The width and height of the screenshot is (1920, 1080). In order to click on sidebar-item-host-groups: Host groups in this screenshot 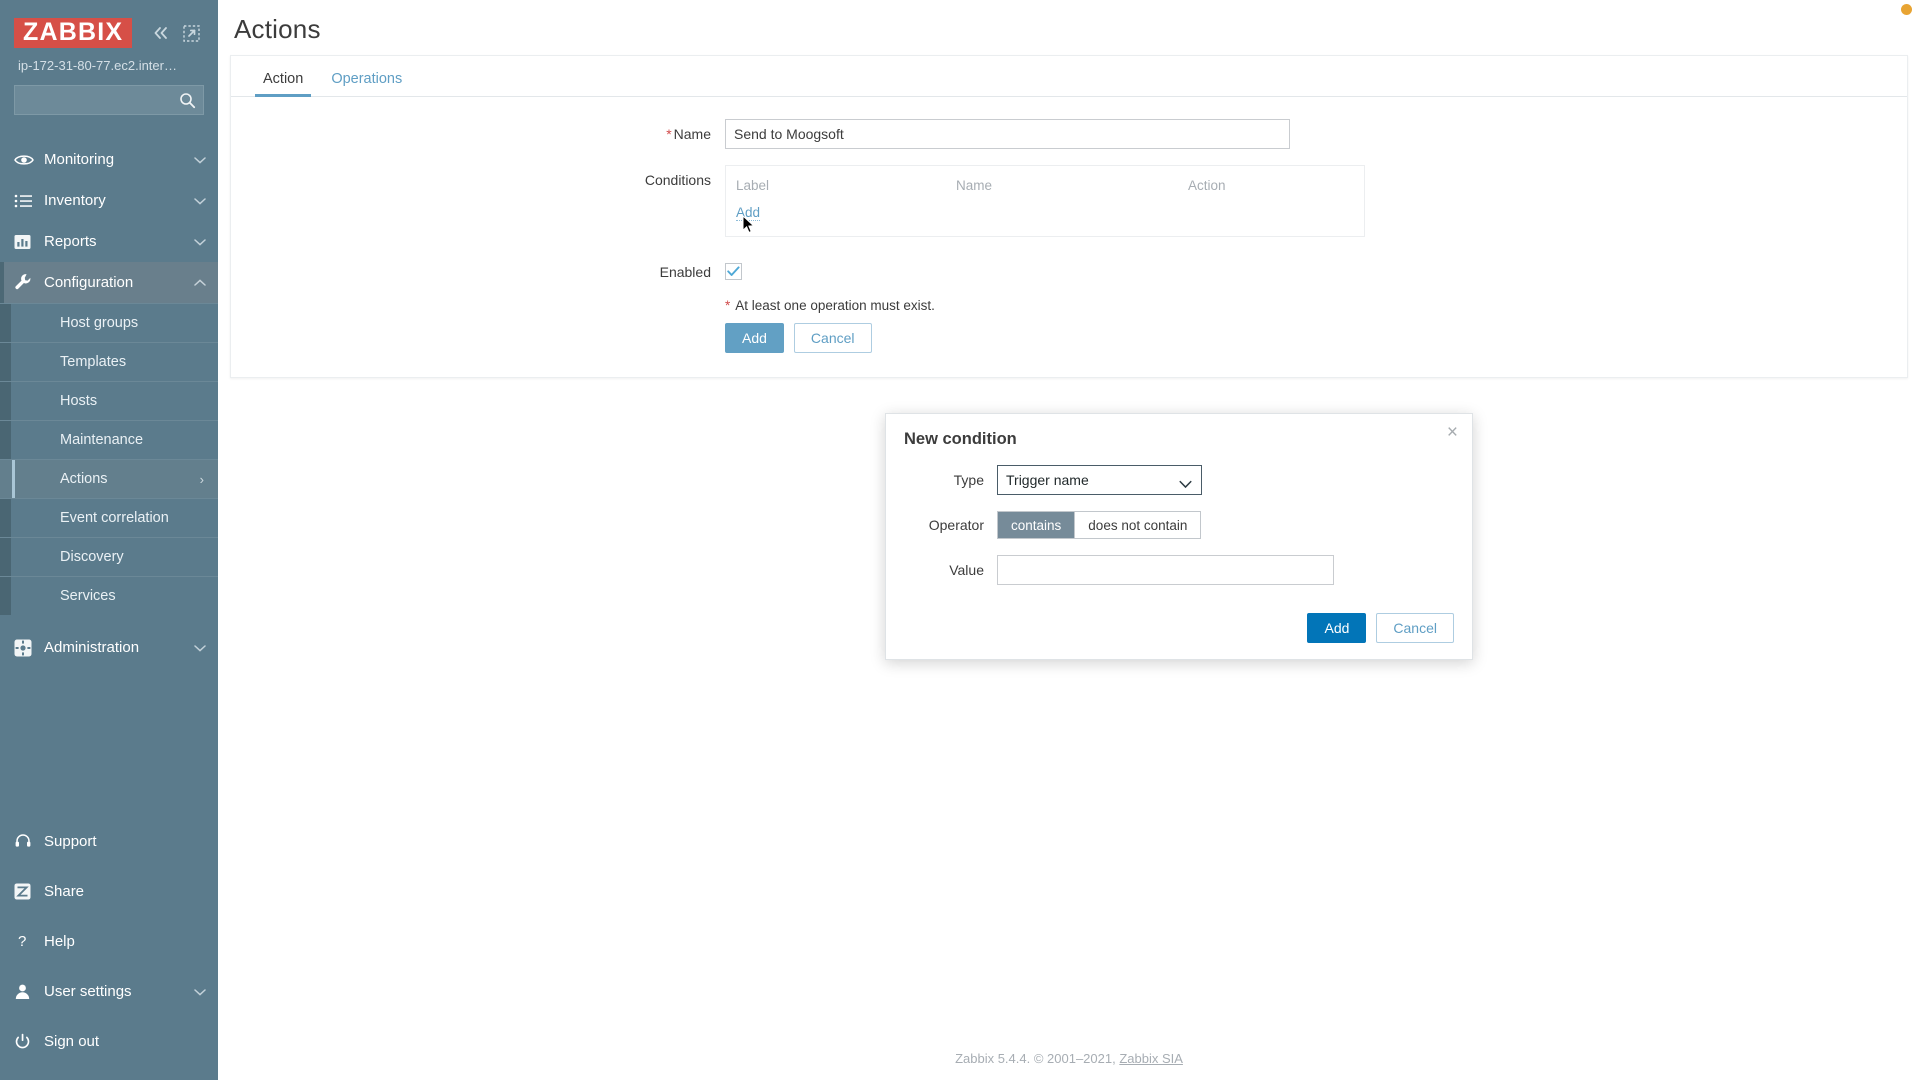, I will do `click(109, 322)`.